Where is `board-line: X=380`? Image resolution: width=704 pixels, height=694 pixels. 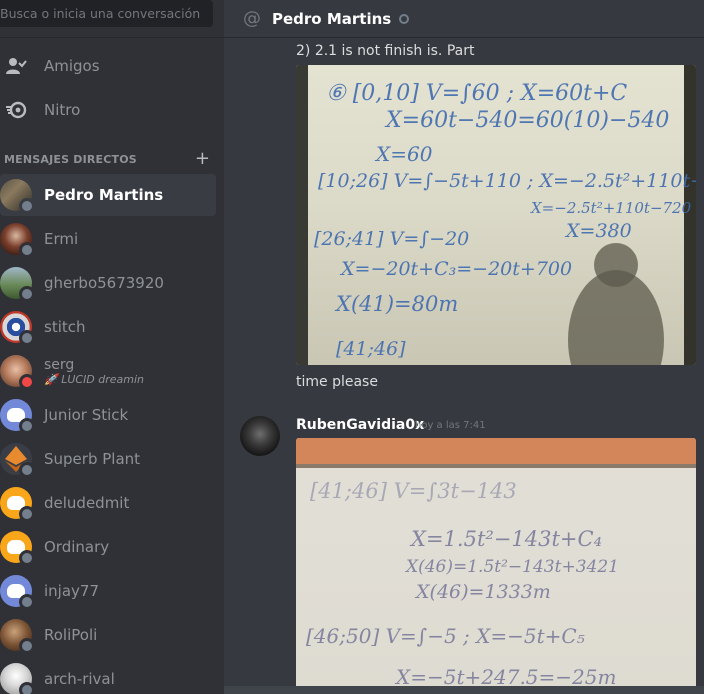 board-line: X=380 is located at coordinates (598, 231).